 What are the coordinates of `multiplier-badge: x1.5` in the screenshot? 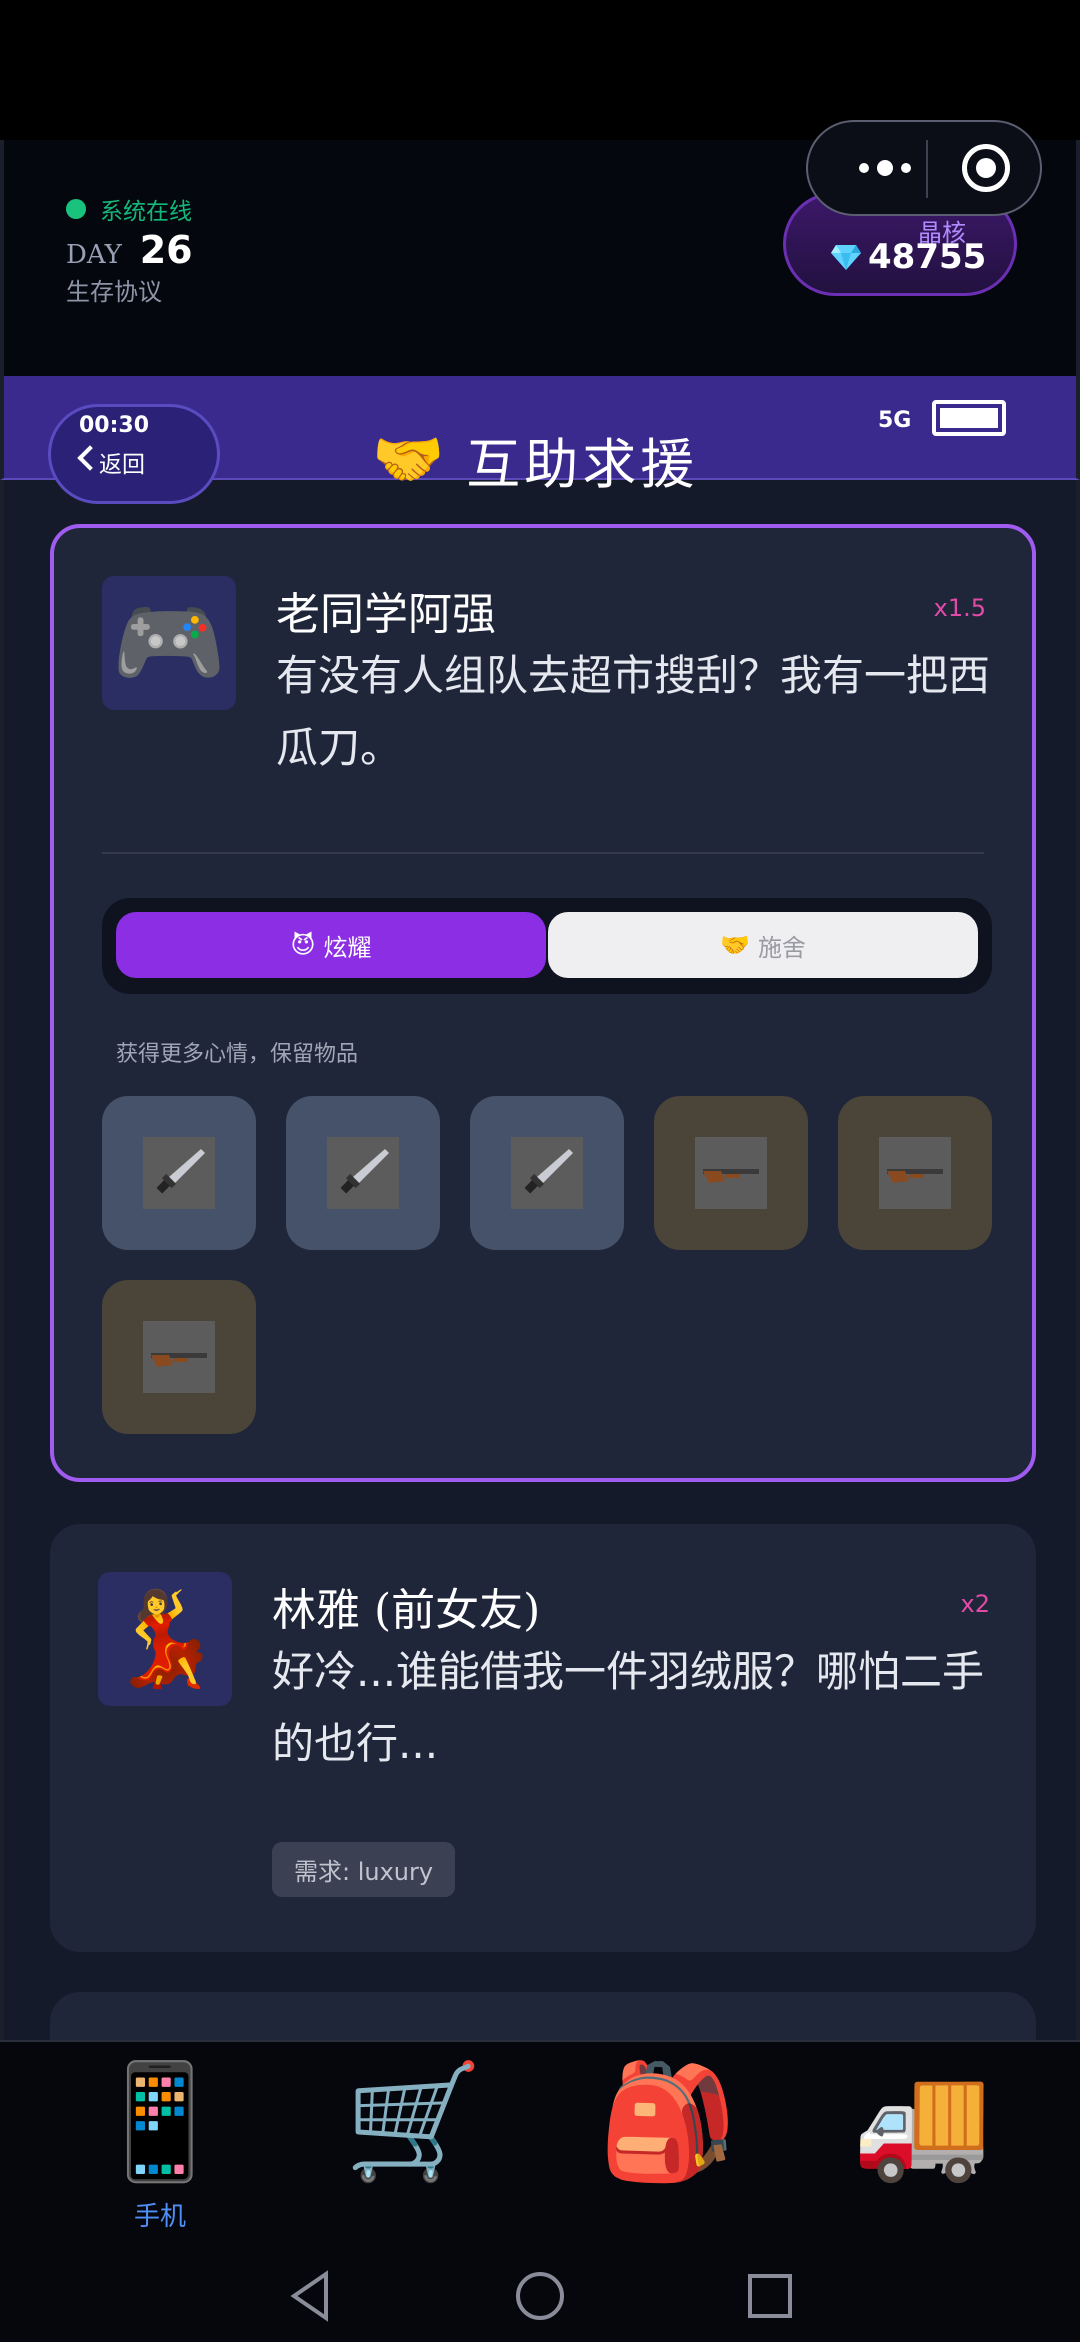 It's located at (959, 608).